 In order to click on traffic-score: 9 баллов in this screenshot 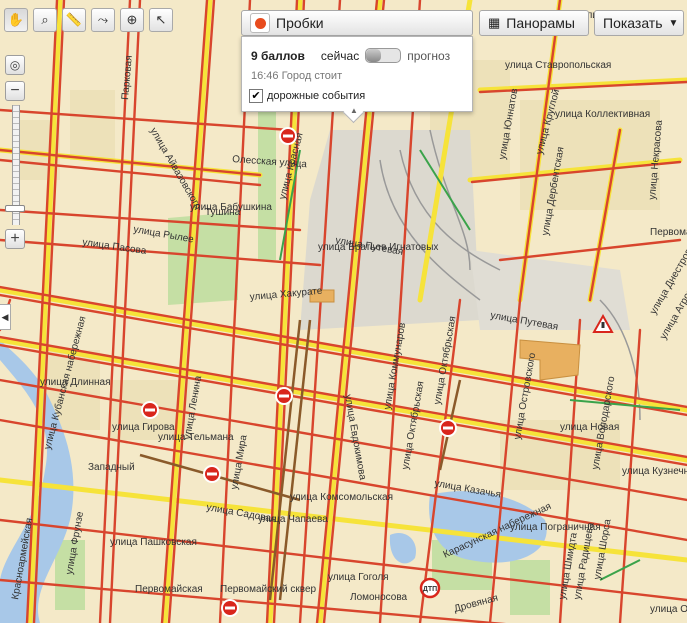, I will do `click(278, 55)`.